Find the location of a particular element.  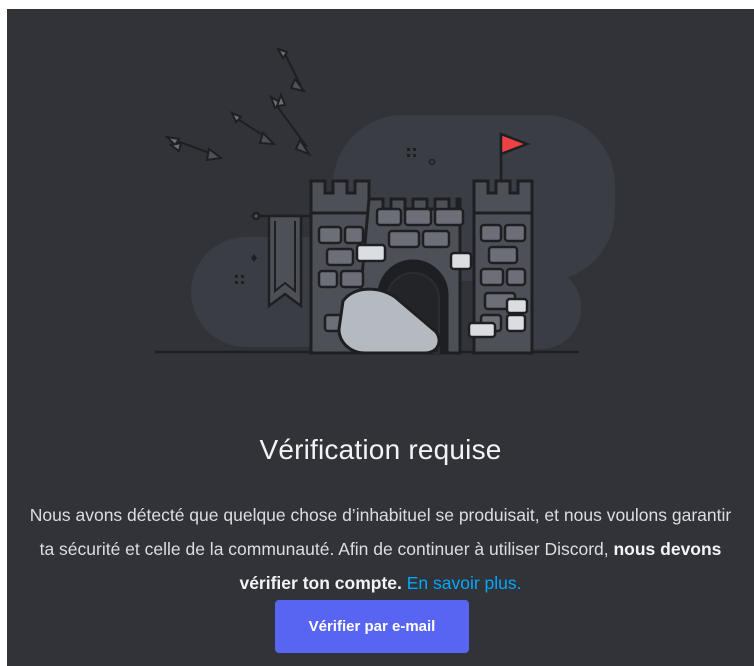

learn-more-link: En savoir plus. is located at coordinates (464, 583).